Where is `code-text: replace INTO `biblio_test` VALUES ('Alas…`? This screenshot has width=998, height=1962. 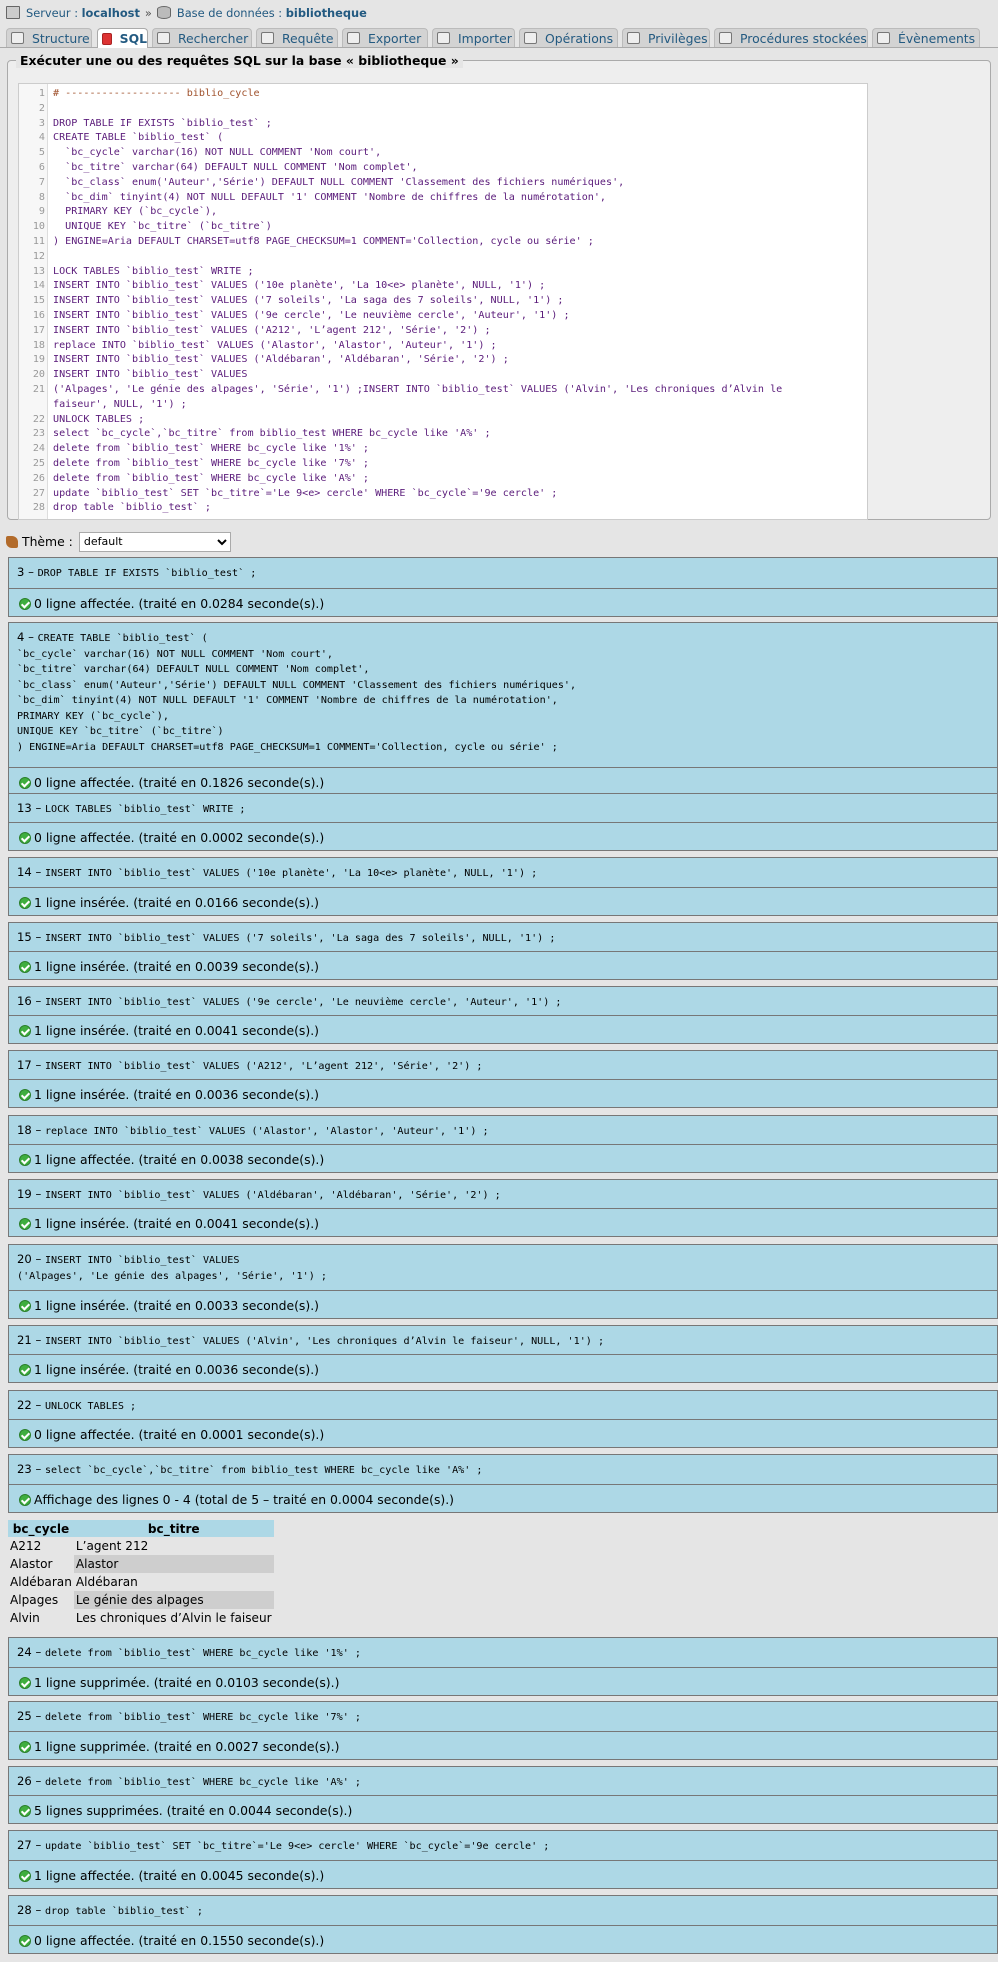 code-text: replace INTO `biblio_test` VALUES ('Alas… is located at coordinates (275, 345).